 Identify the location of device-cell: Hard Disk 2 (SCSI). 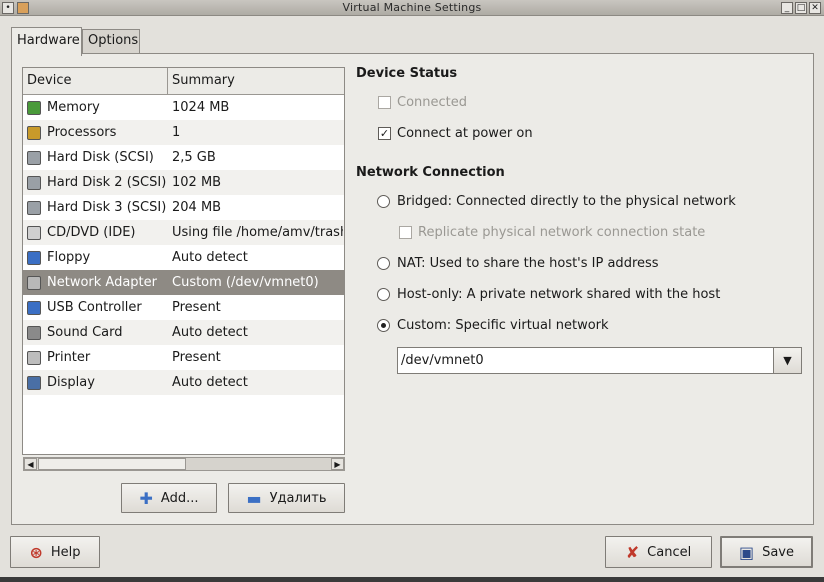
(95, 182).